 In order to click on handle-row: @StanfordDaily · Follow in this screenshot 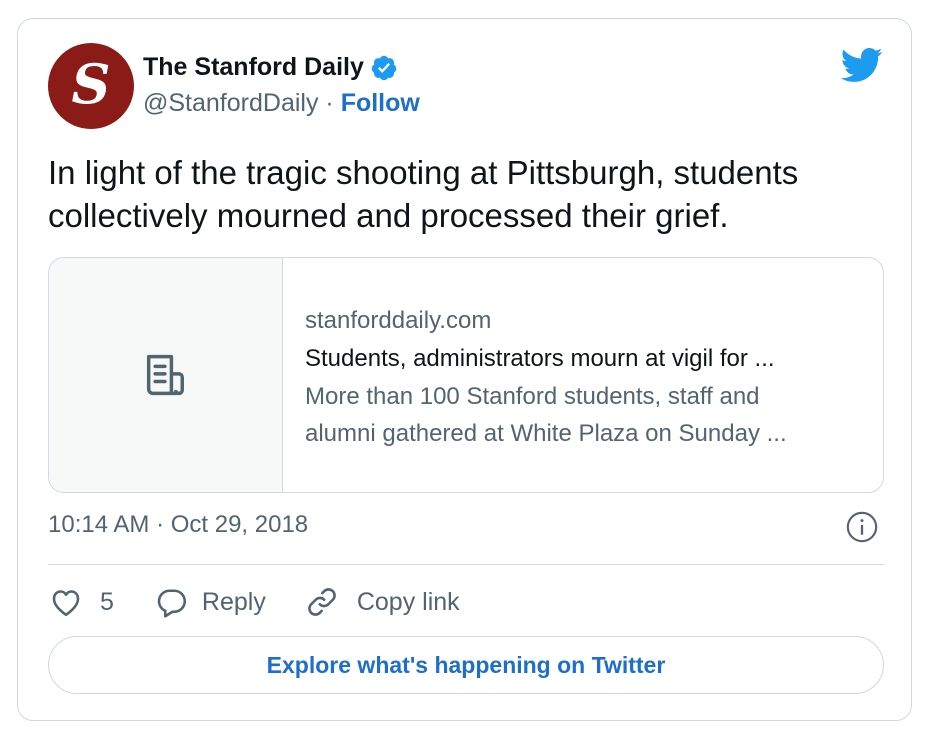, I will do `click(281, 103)`.